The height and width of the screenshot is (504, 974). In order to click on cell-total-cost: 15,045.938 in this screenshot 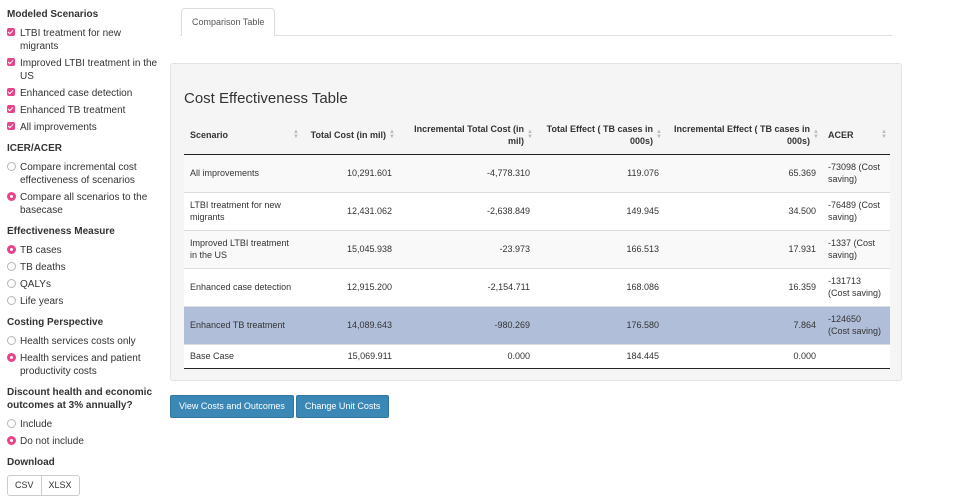, I will do `click(350, 248)`.